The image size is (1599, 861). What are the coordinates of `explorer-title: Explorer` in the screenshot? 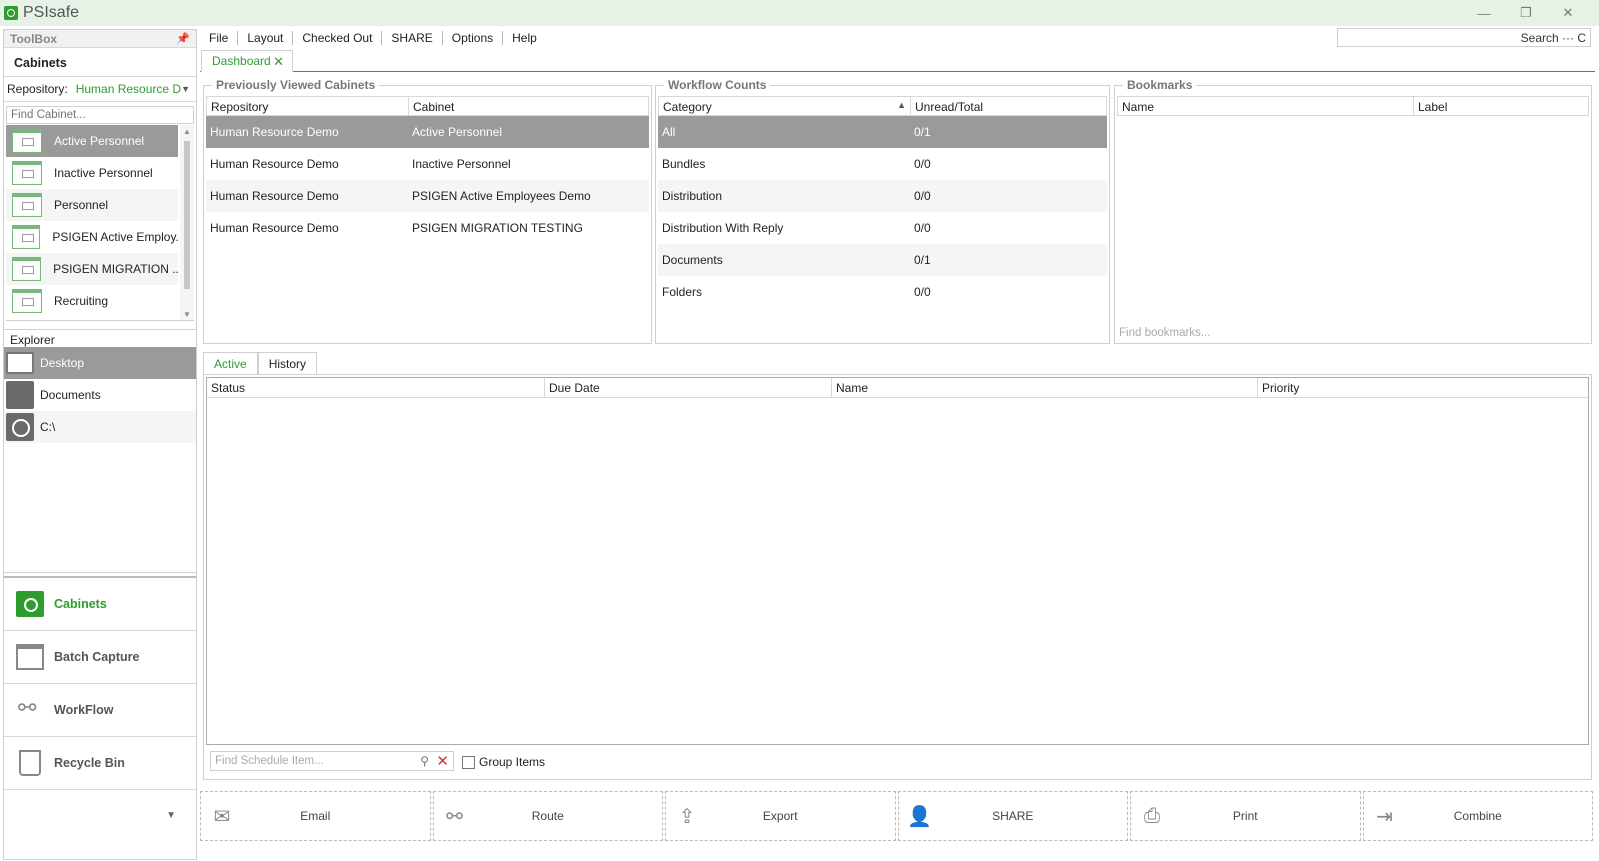 It's located at (100, 338).